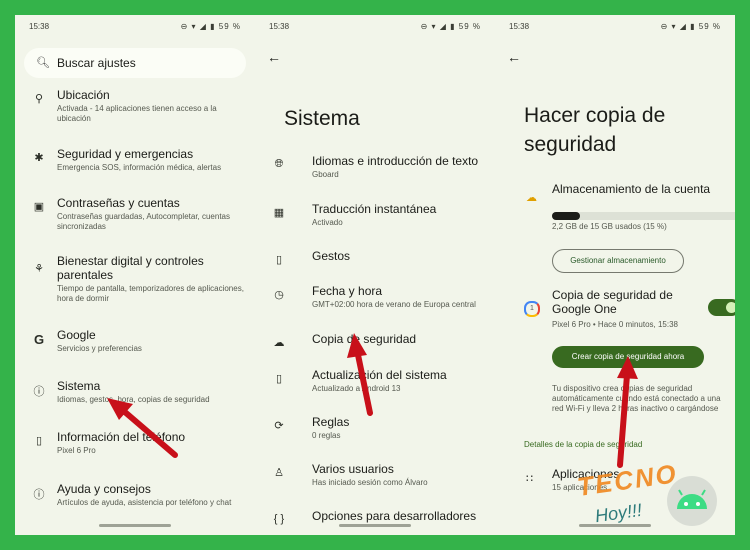 The width and height of the screenshot is (750, 550). Describe the element at coordinates (279, 213) in the screenshot. I see `translate-icon: ▦` at that location.